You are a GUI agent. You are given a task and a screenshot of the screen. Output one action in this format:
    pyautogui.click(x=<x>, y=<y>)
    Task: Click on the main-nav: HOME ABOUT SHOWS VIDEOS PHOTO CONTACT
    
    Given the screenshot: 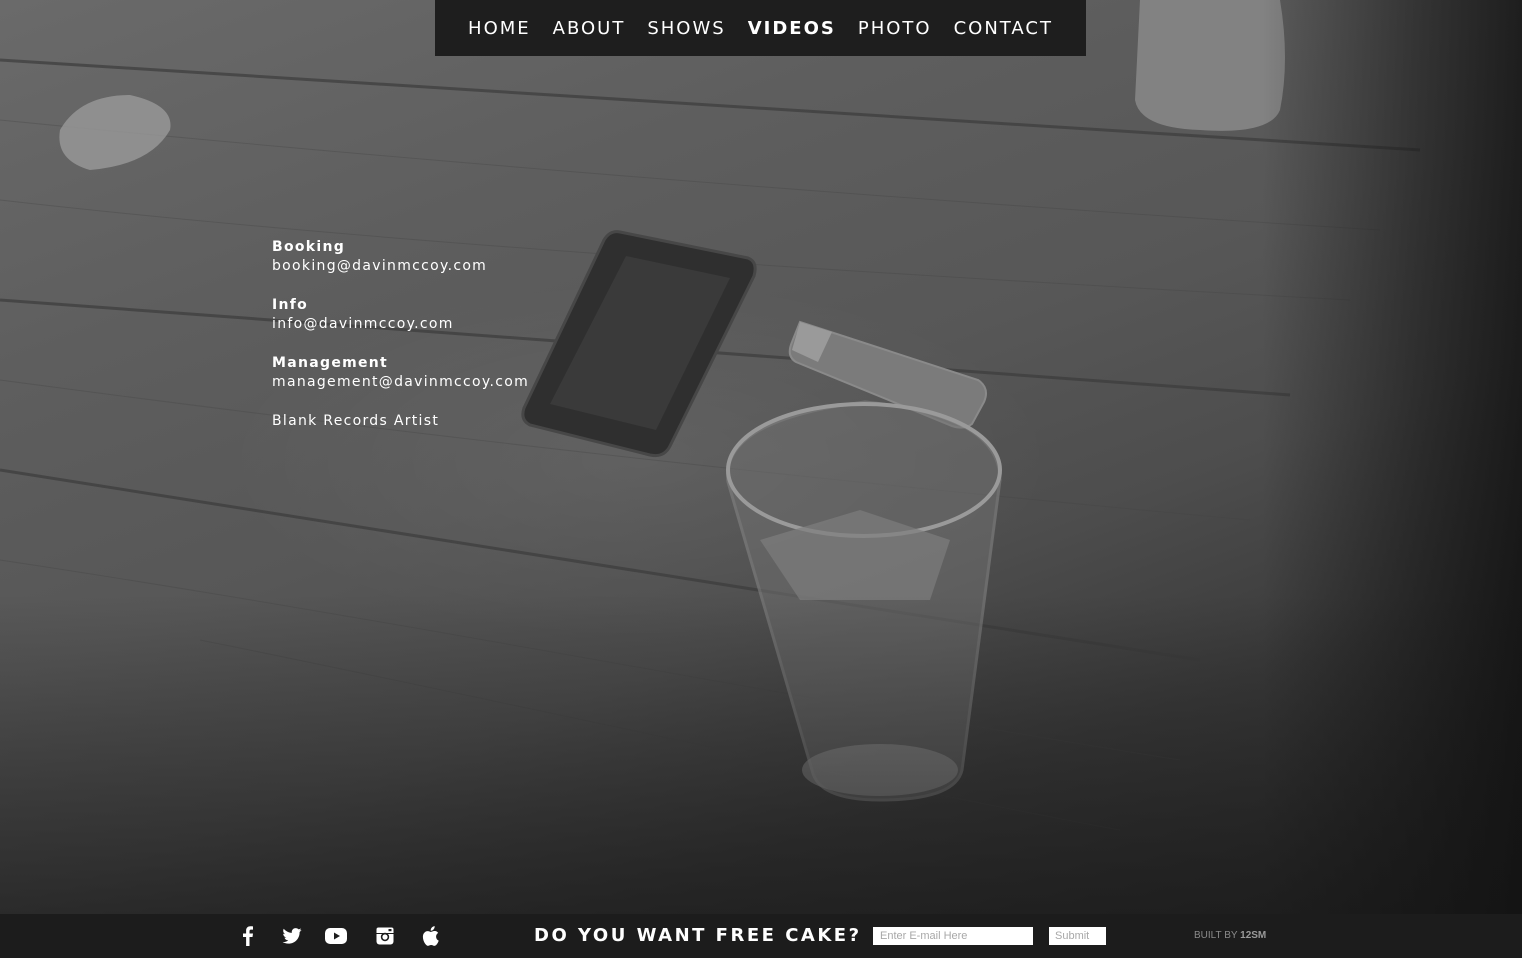 What is the action you would take?
    pyautogui.click(x=760, y=28)
    